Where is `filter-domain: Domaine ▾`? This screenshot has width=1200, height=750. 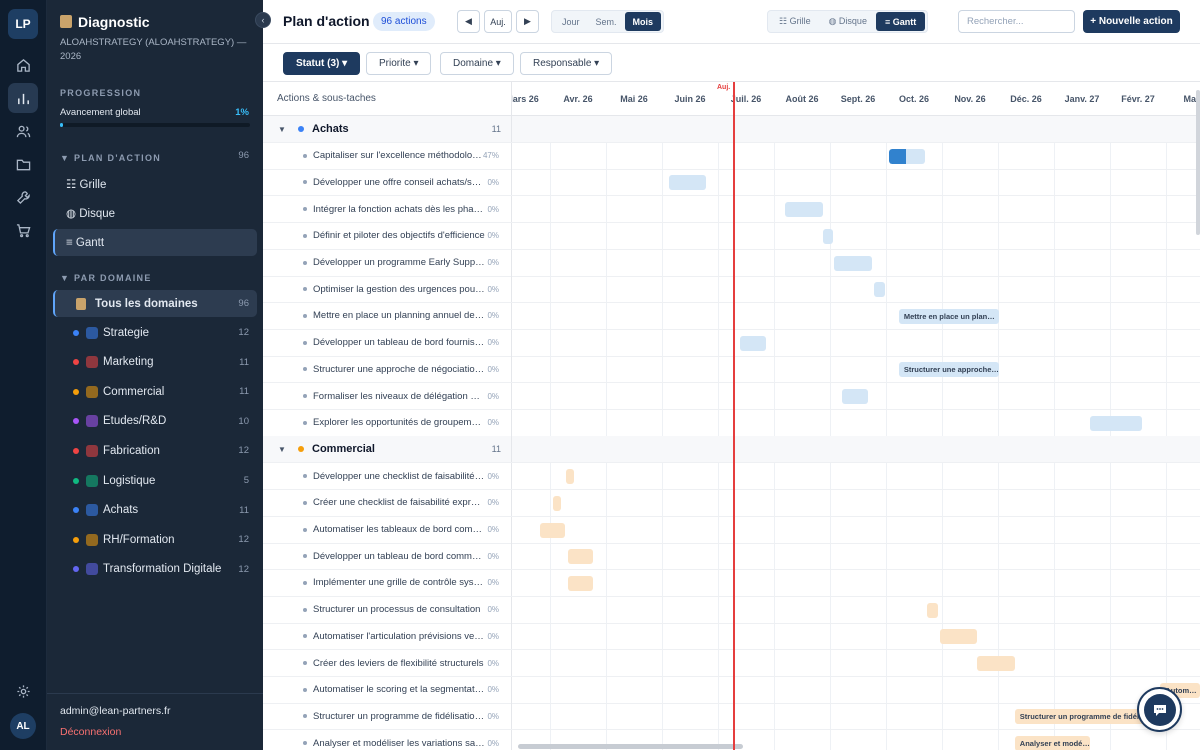 filter-domain: Domaine ▾ is located at coordinates (477, 63).